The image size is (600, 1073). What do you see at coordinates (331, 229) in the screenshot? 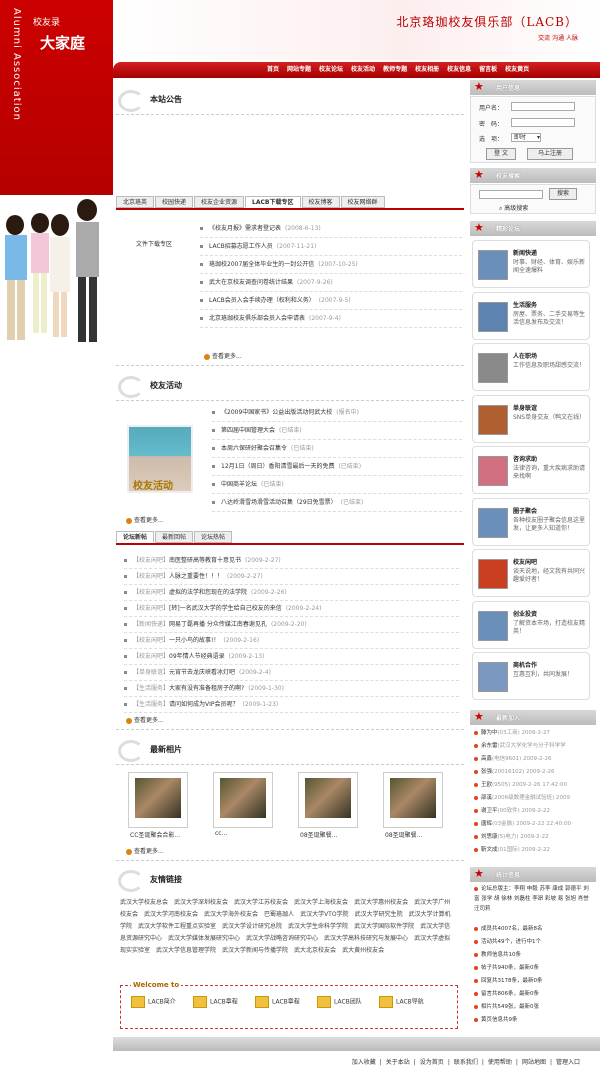
I see `list-item: 《校友月报》需求者登记表 (2008-6-13)` at bounding box center [331, 229].